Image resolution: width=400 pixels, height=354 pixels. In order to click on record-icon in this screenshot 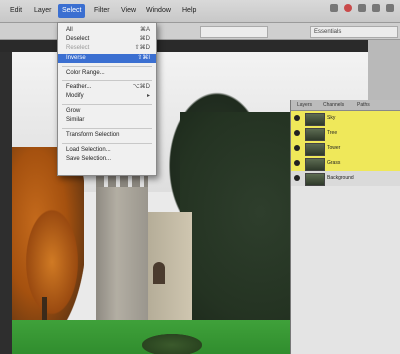, I will do `click(348, 8)`.